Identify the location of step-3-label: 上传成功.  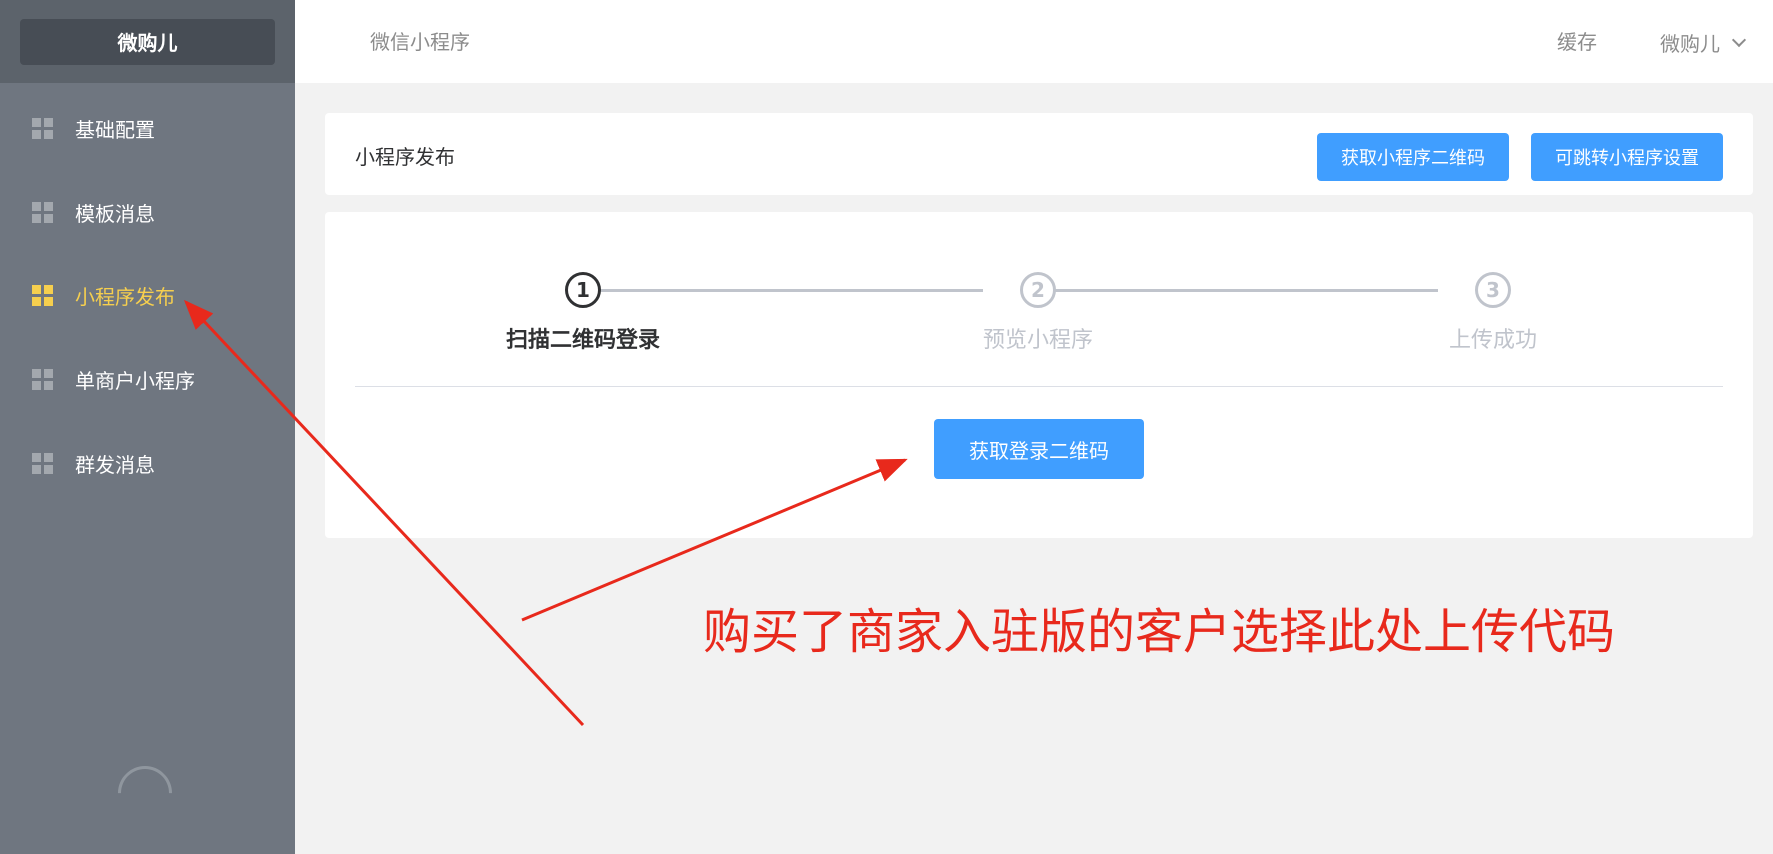
(1492, 340).